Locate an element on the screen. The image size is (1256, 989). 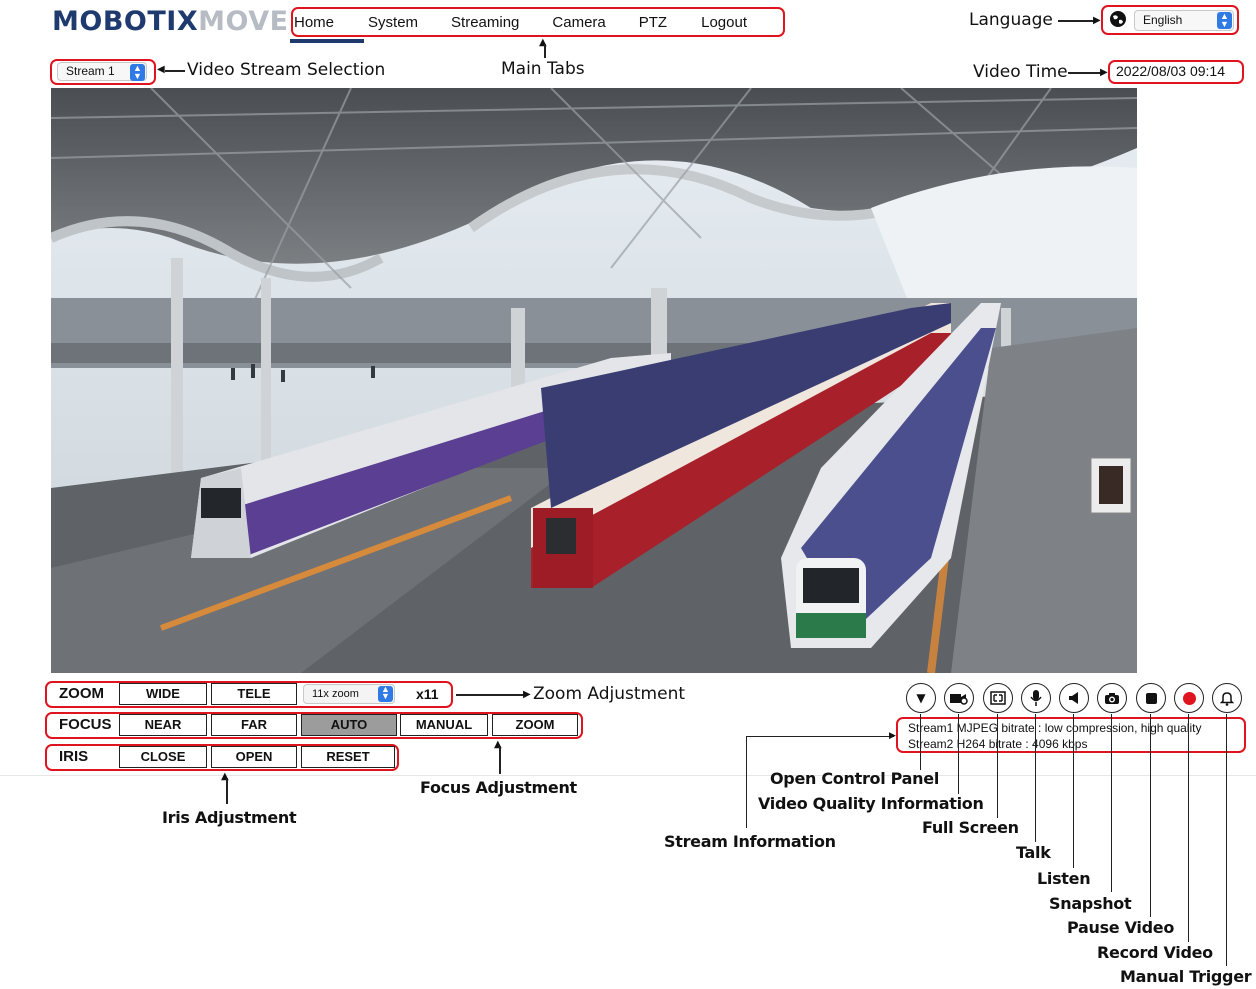
iris-label: IRIS is located at coordinates (74, 756).